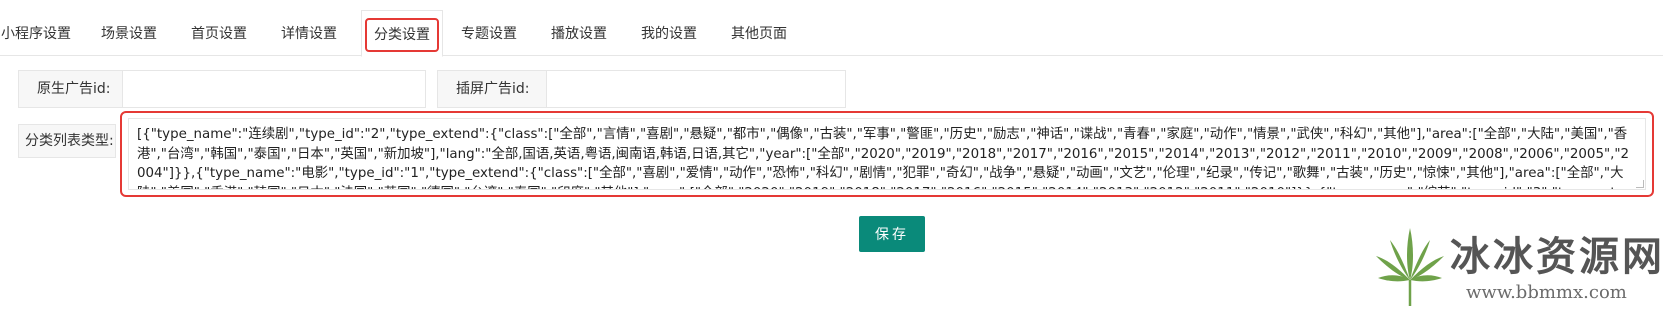  What do you see at coordinates (274, 89) in the screenshot?
I see `native-ad-input` at bounding box center [274, 89].